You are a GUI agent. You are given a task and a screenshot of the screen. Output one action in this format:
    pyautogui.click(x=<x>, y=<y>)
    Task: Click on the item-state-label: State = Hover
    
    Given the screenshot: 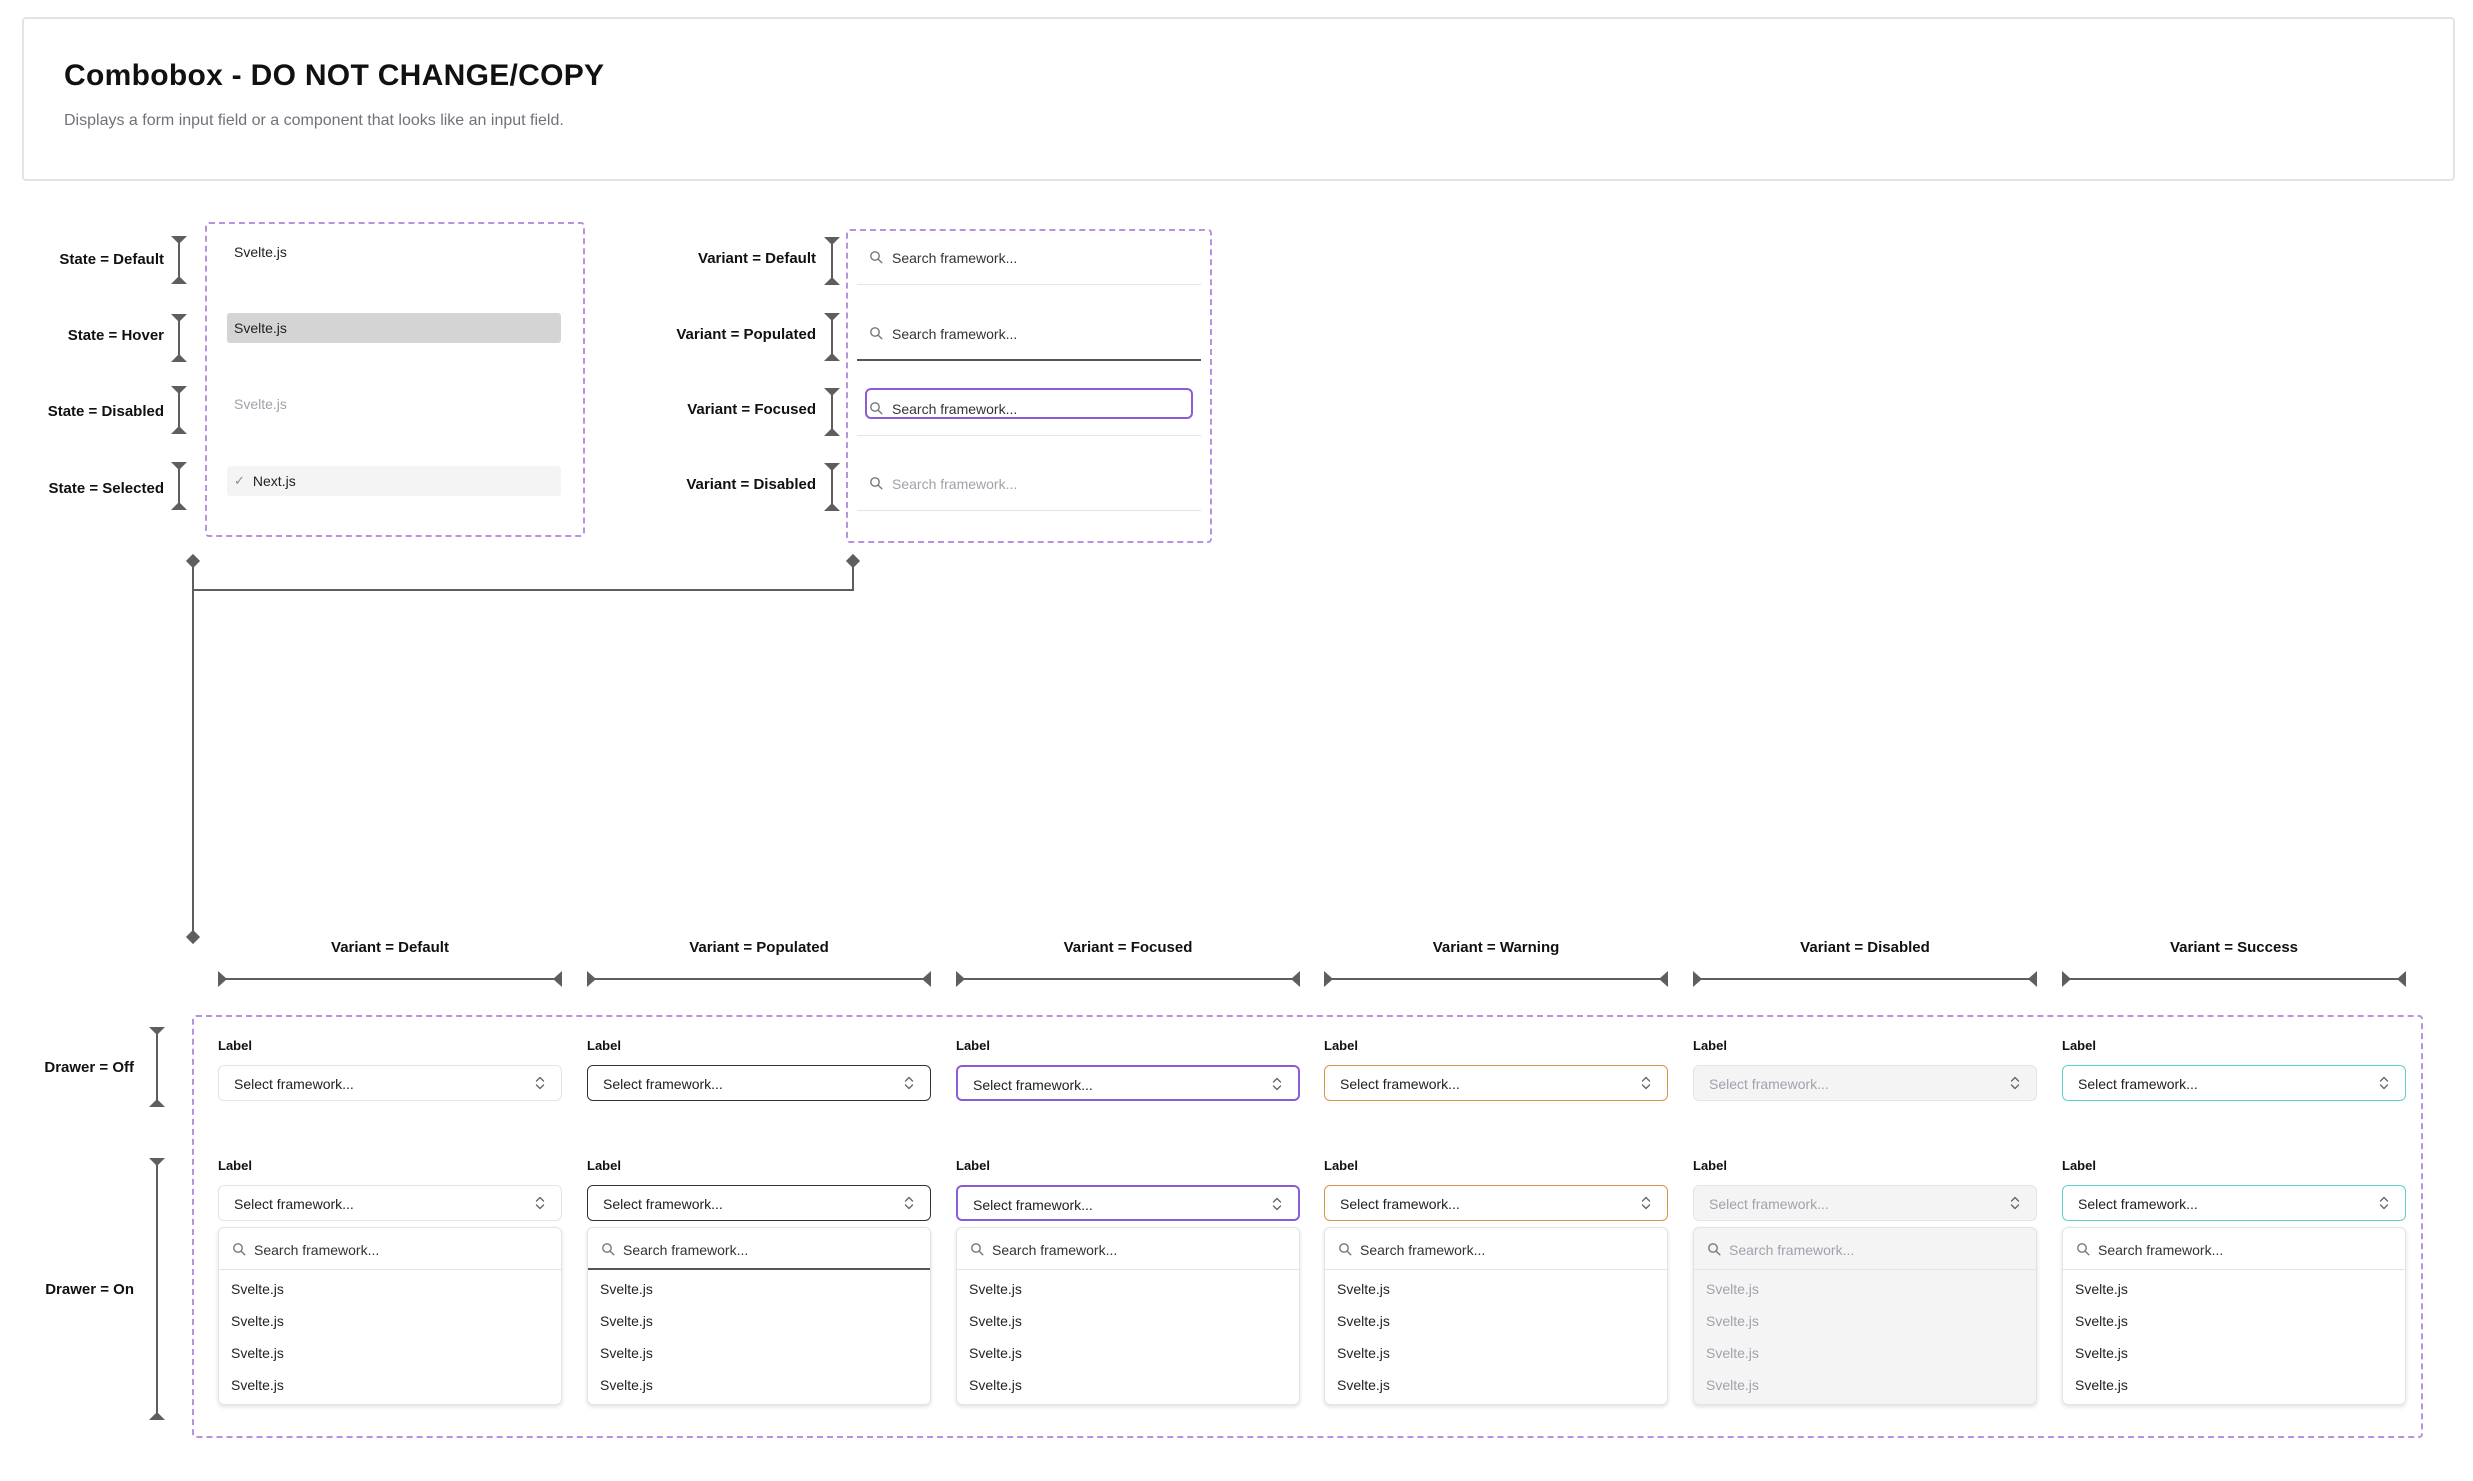 What is the action you would take?
    pyautogui.click(x=115, y=335)
    